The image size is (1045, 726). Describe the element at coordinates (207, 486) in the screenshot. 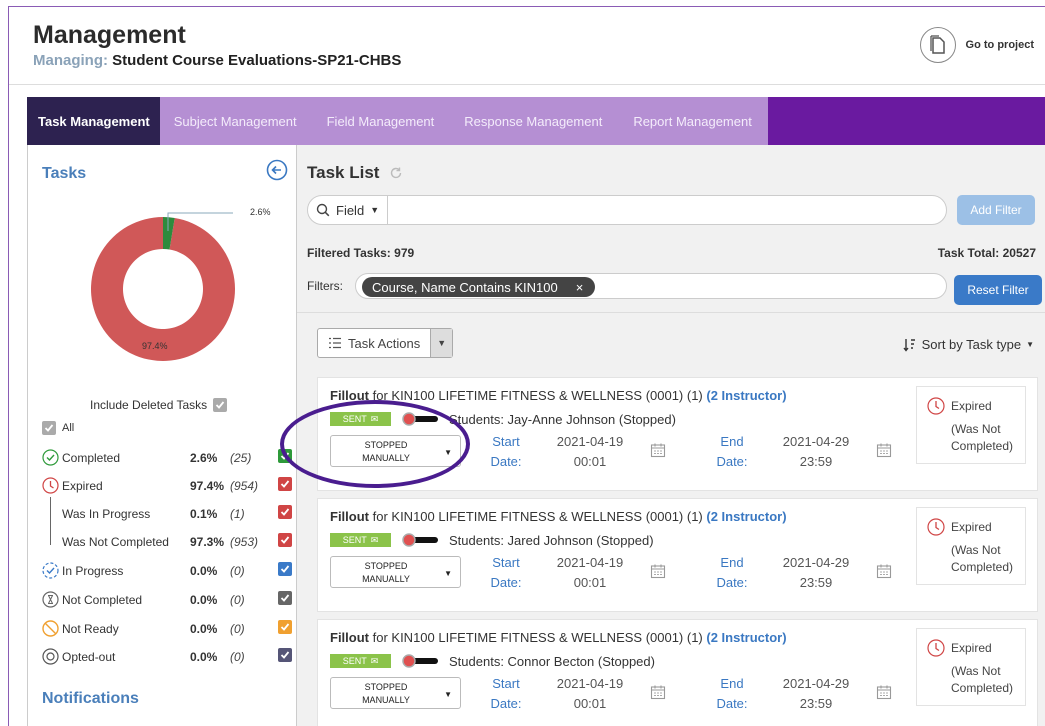

I see `status-pct: 97.4%` at that location.